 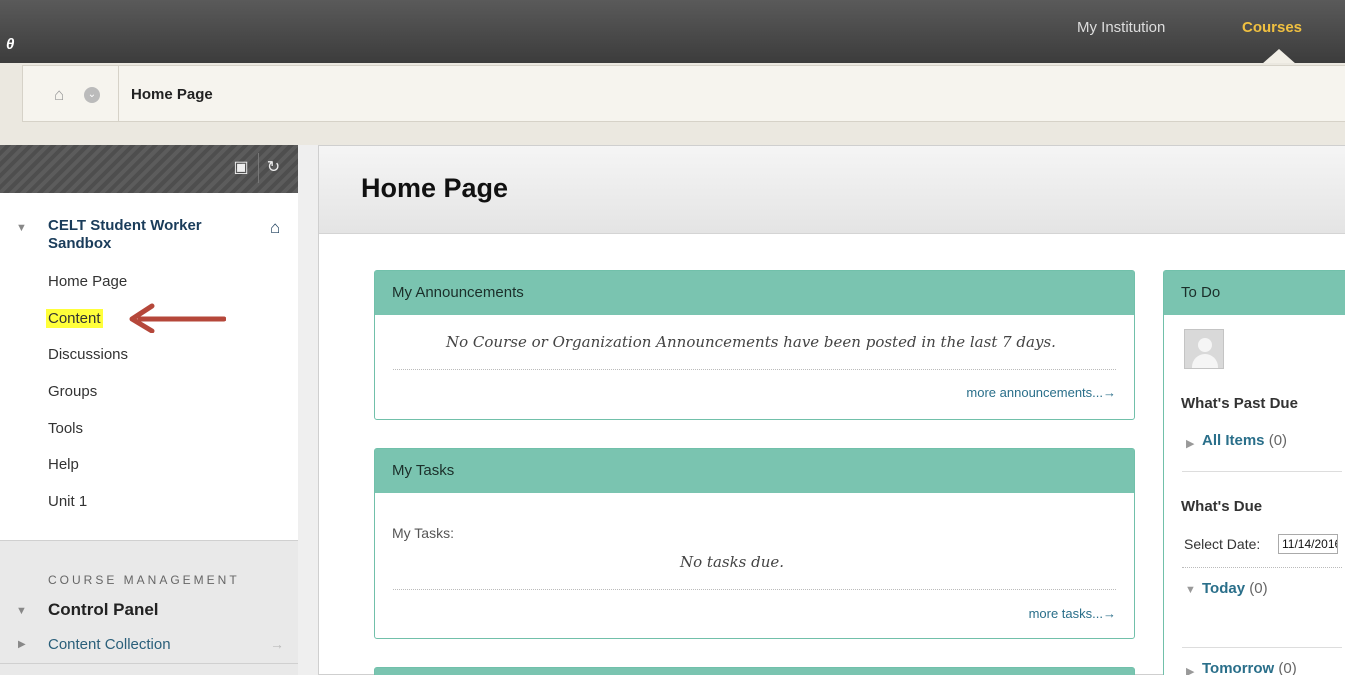 I want to click on tomorrow-label: Tomorrow, so click(x=1238, y=667).